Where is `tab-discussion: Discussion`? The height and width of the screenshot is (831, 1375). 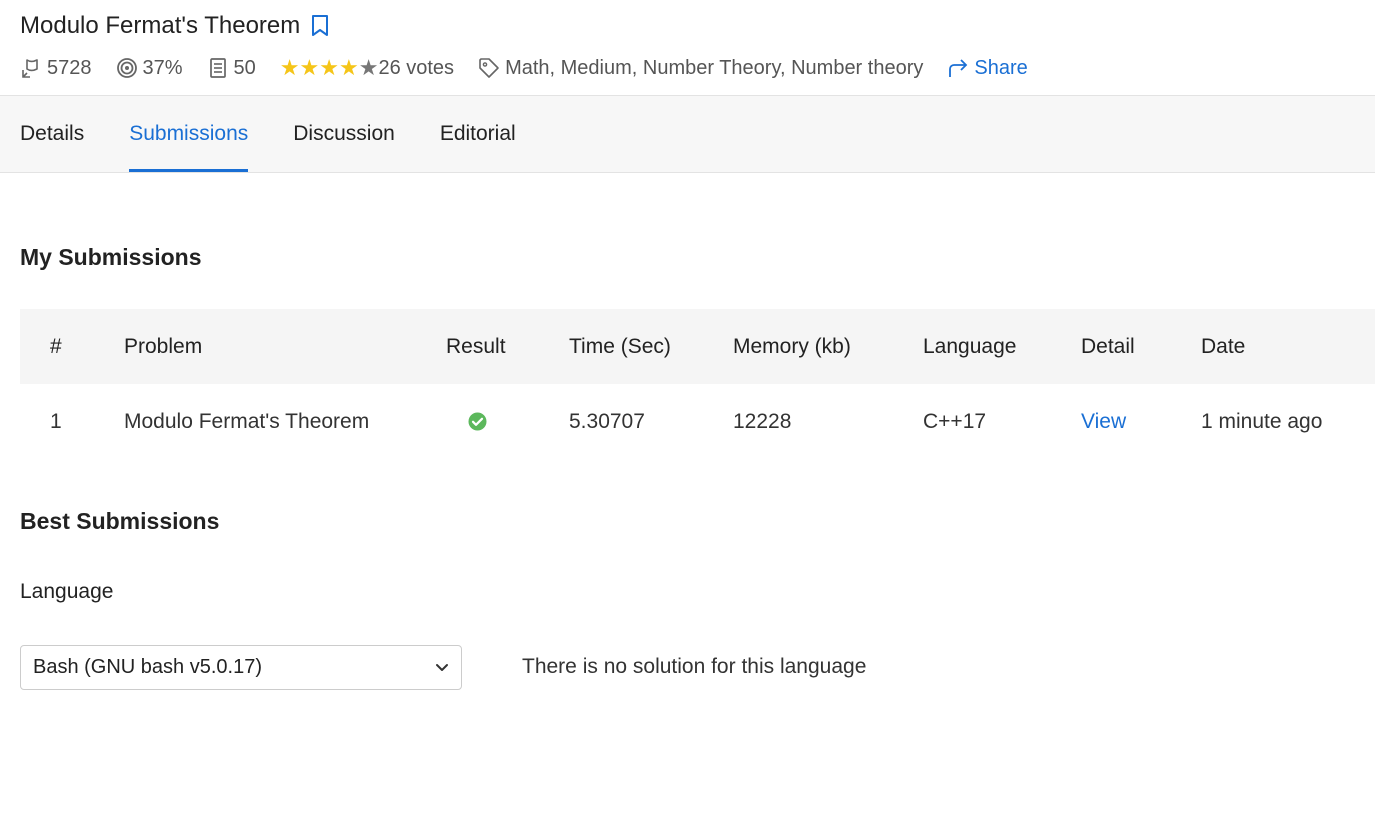 tab-discussion: Discussion is located at coordinates (344, 134).